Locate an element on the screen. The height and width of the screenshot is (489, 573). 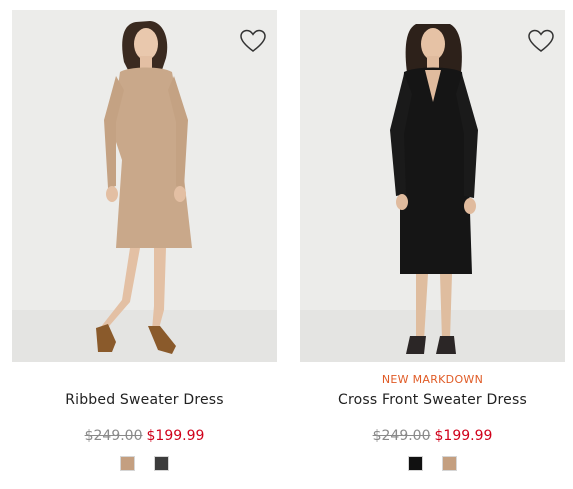
product-name: Cross Front Sweater Dress is located at coordinates (432, 400).